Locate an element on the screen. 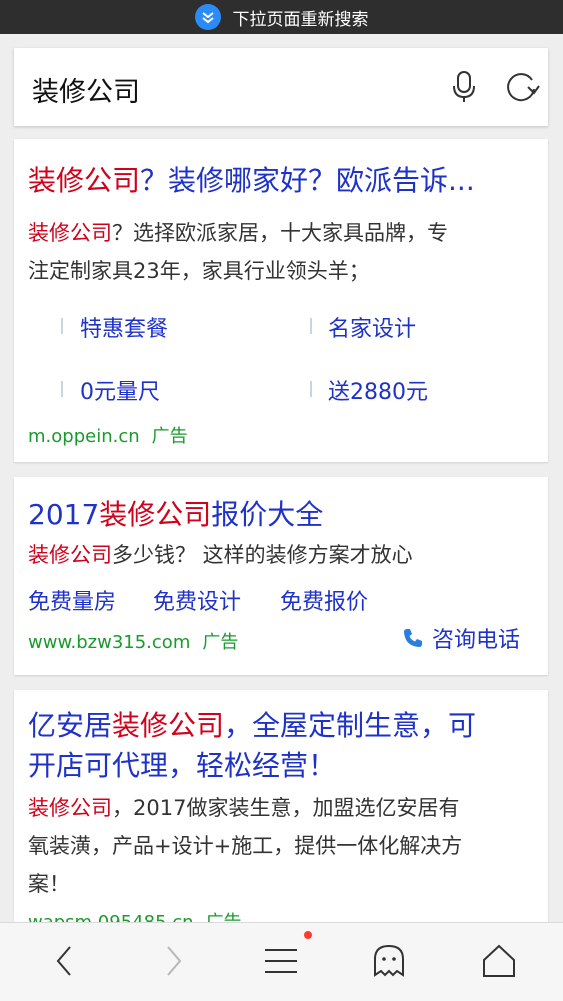 The width and height of the screenshot is (563, 1001). desc-text: ，2017做家装生意，加盟选亿安居有 is located at coordinates (286, 808).